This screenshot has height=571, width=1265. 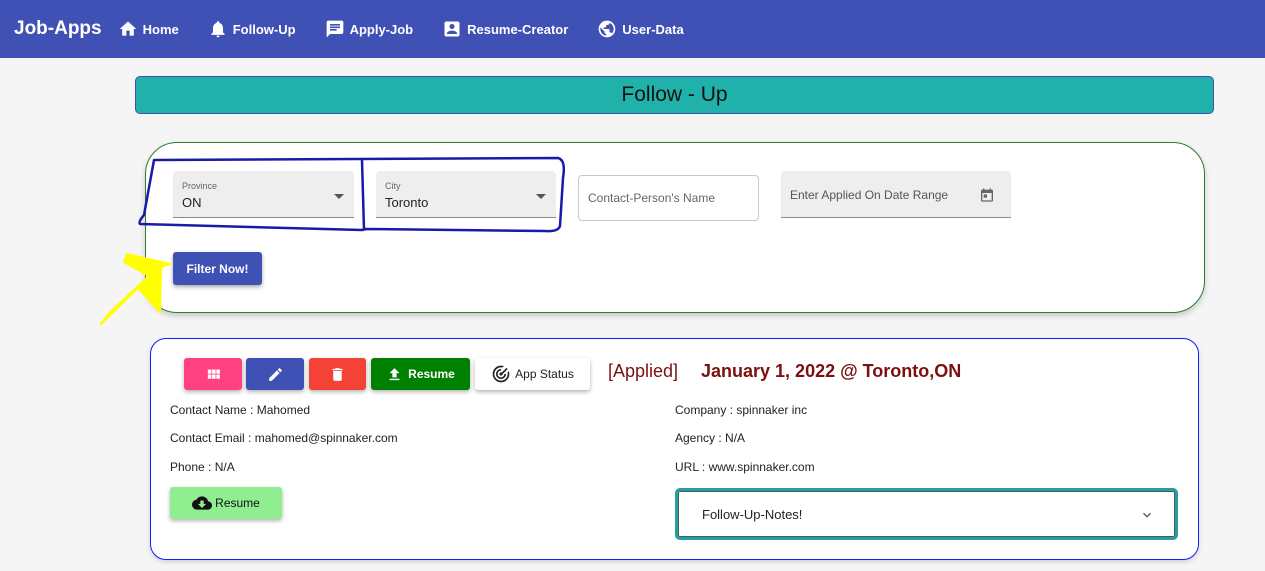 What do you see at coordinates (218, 29) in the screenshot?
I see `bell-icon` at bounding box center [218, 29].